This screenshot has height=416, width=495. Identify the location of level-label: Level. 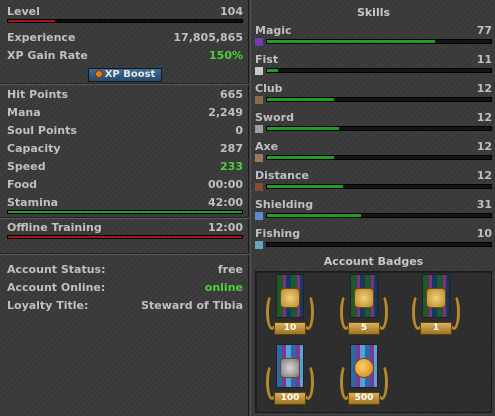
(23, 11).